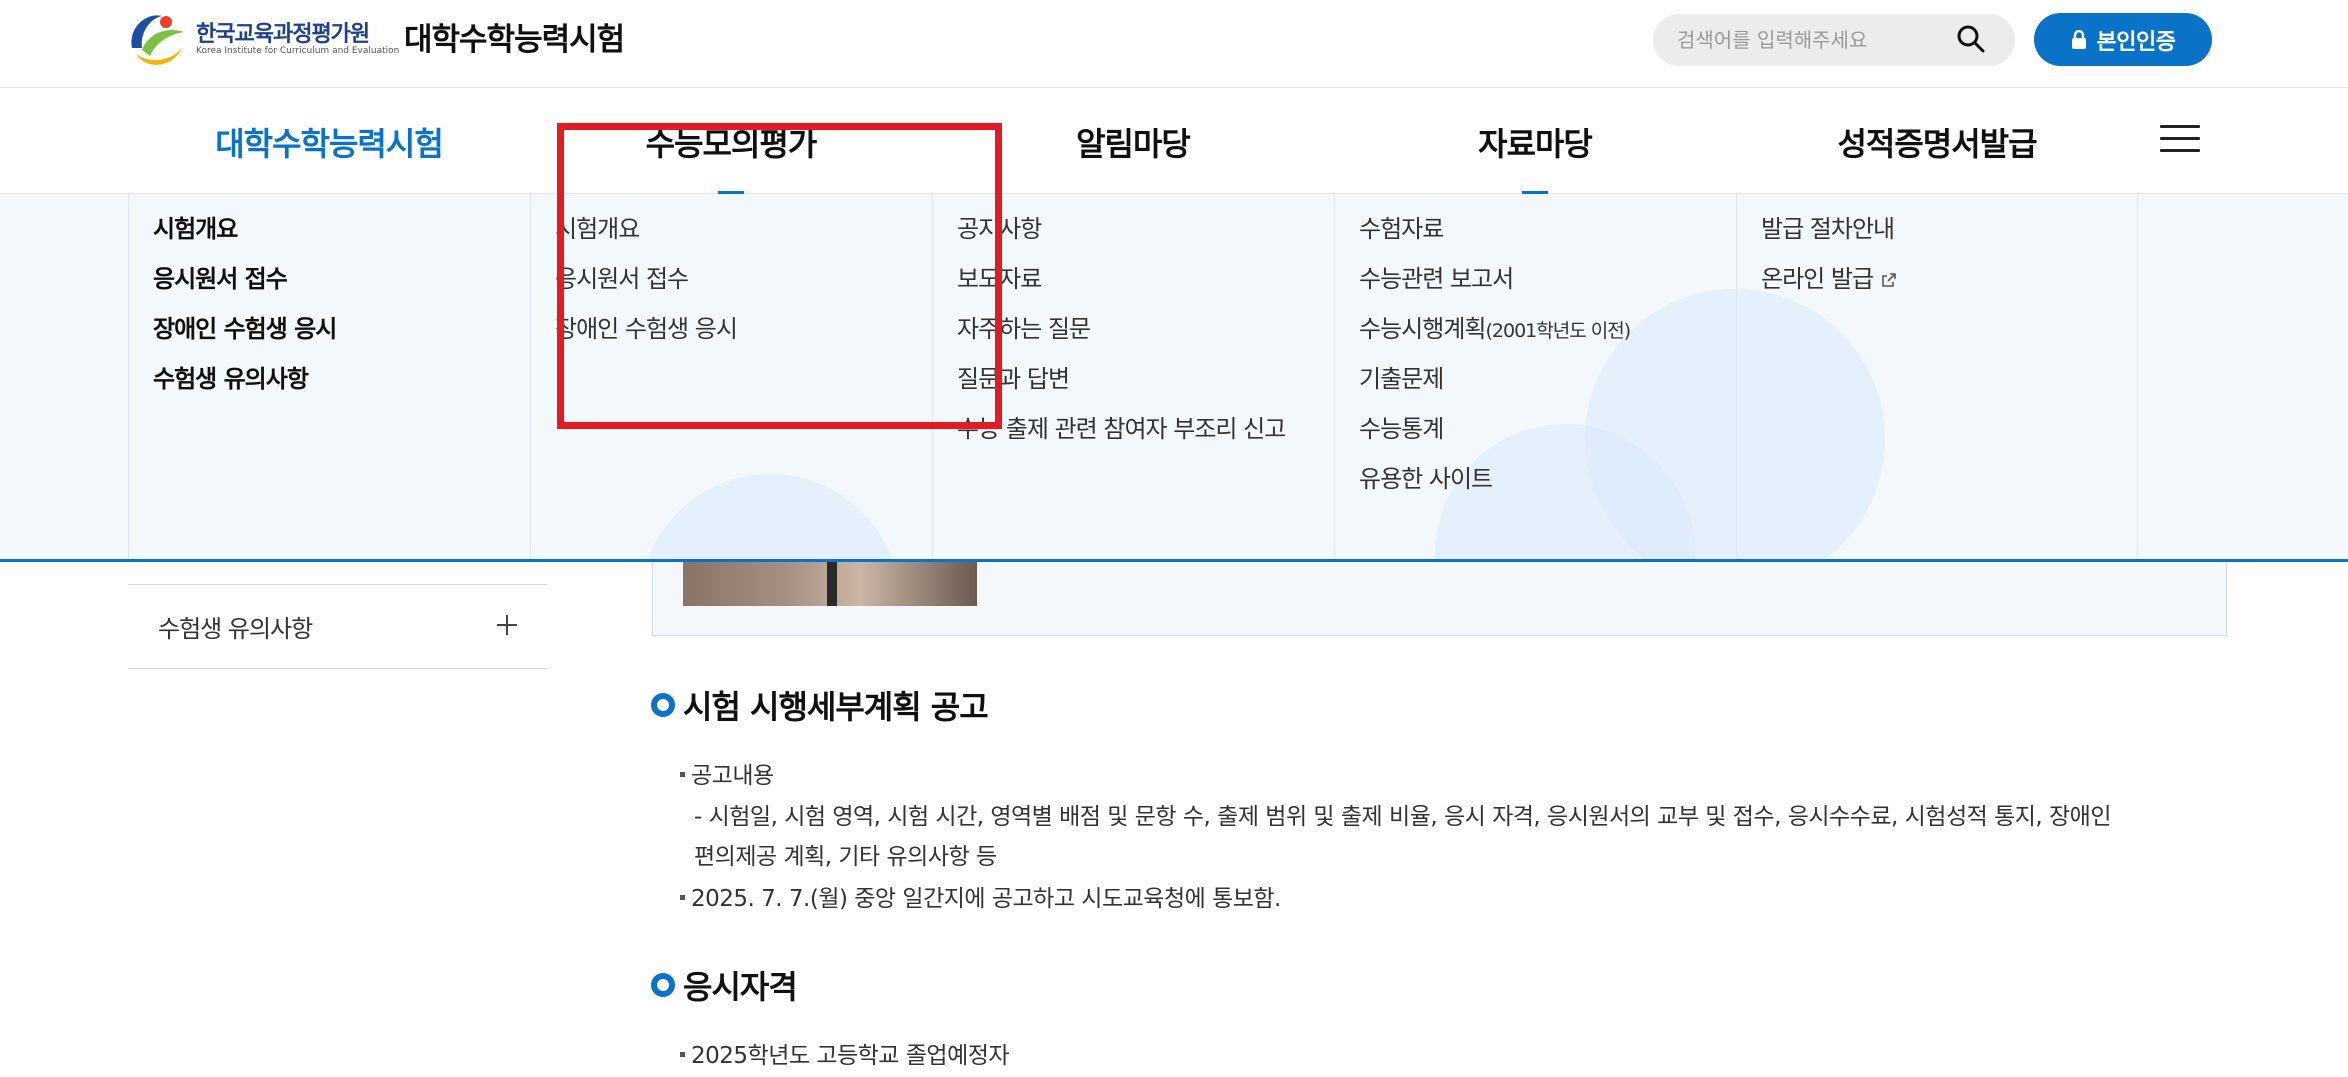 The height and width of the screenshot is (1077, 2348). What do you see at coordinates (1422, 329) in the screenshot?
I see `mega-link-admin-plan-label: 수능시행계획` at bounding box center [1422, 329].